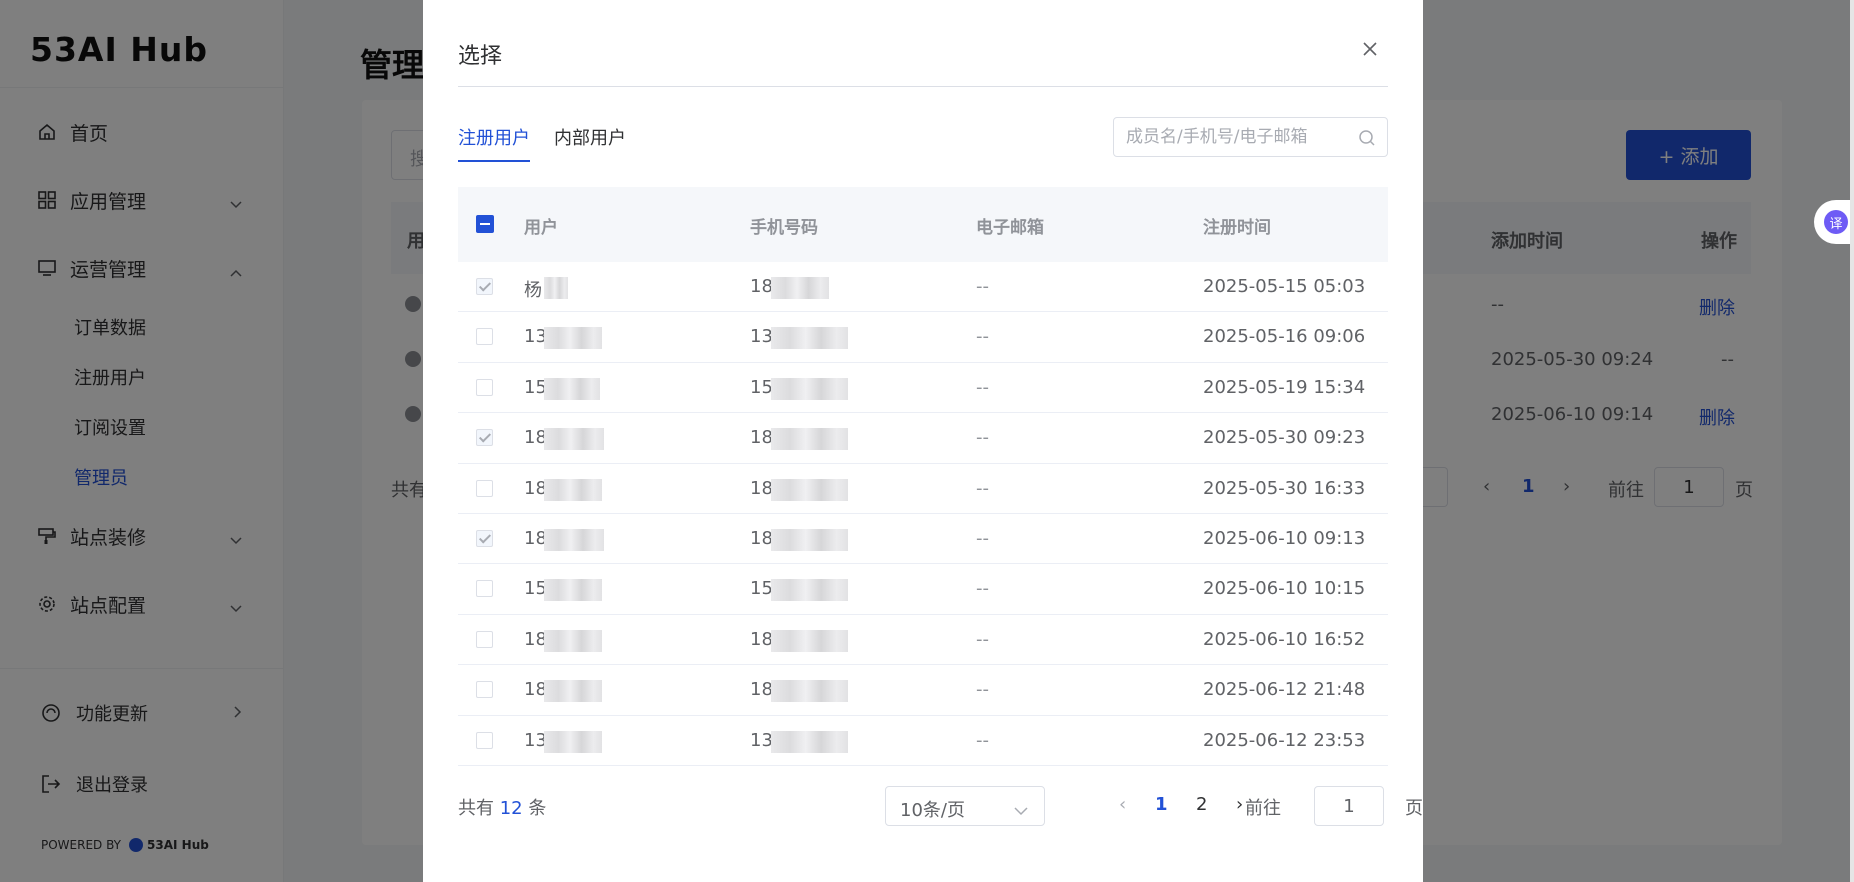 The width and height of the screenshot is (1854, 882). I want to click on page-button-1: 1, so click(1161, 804).